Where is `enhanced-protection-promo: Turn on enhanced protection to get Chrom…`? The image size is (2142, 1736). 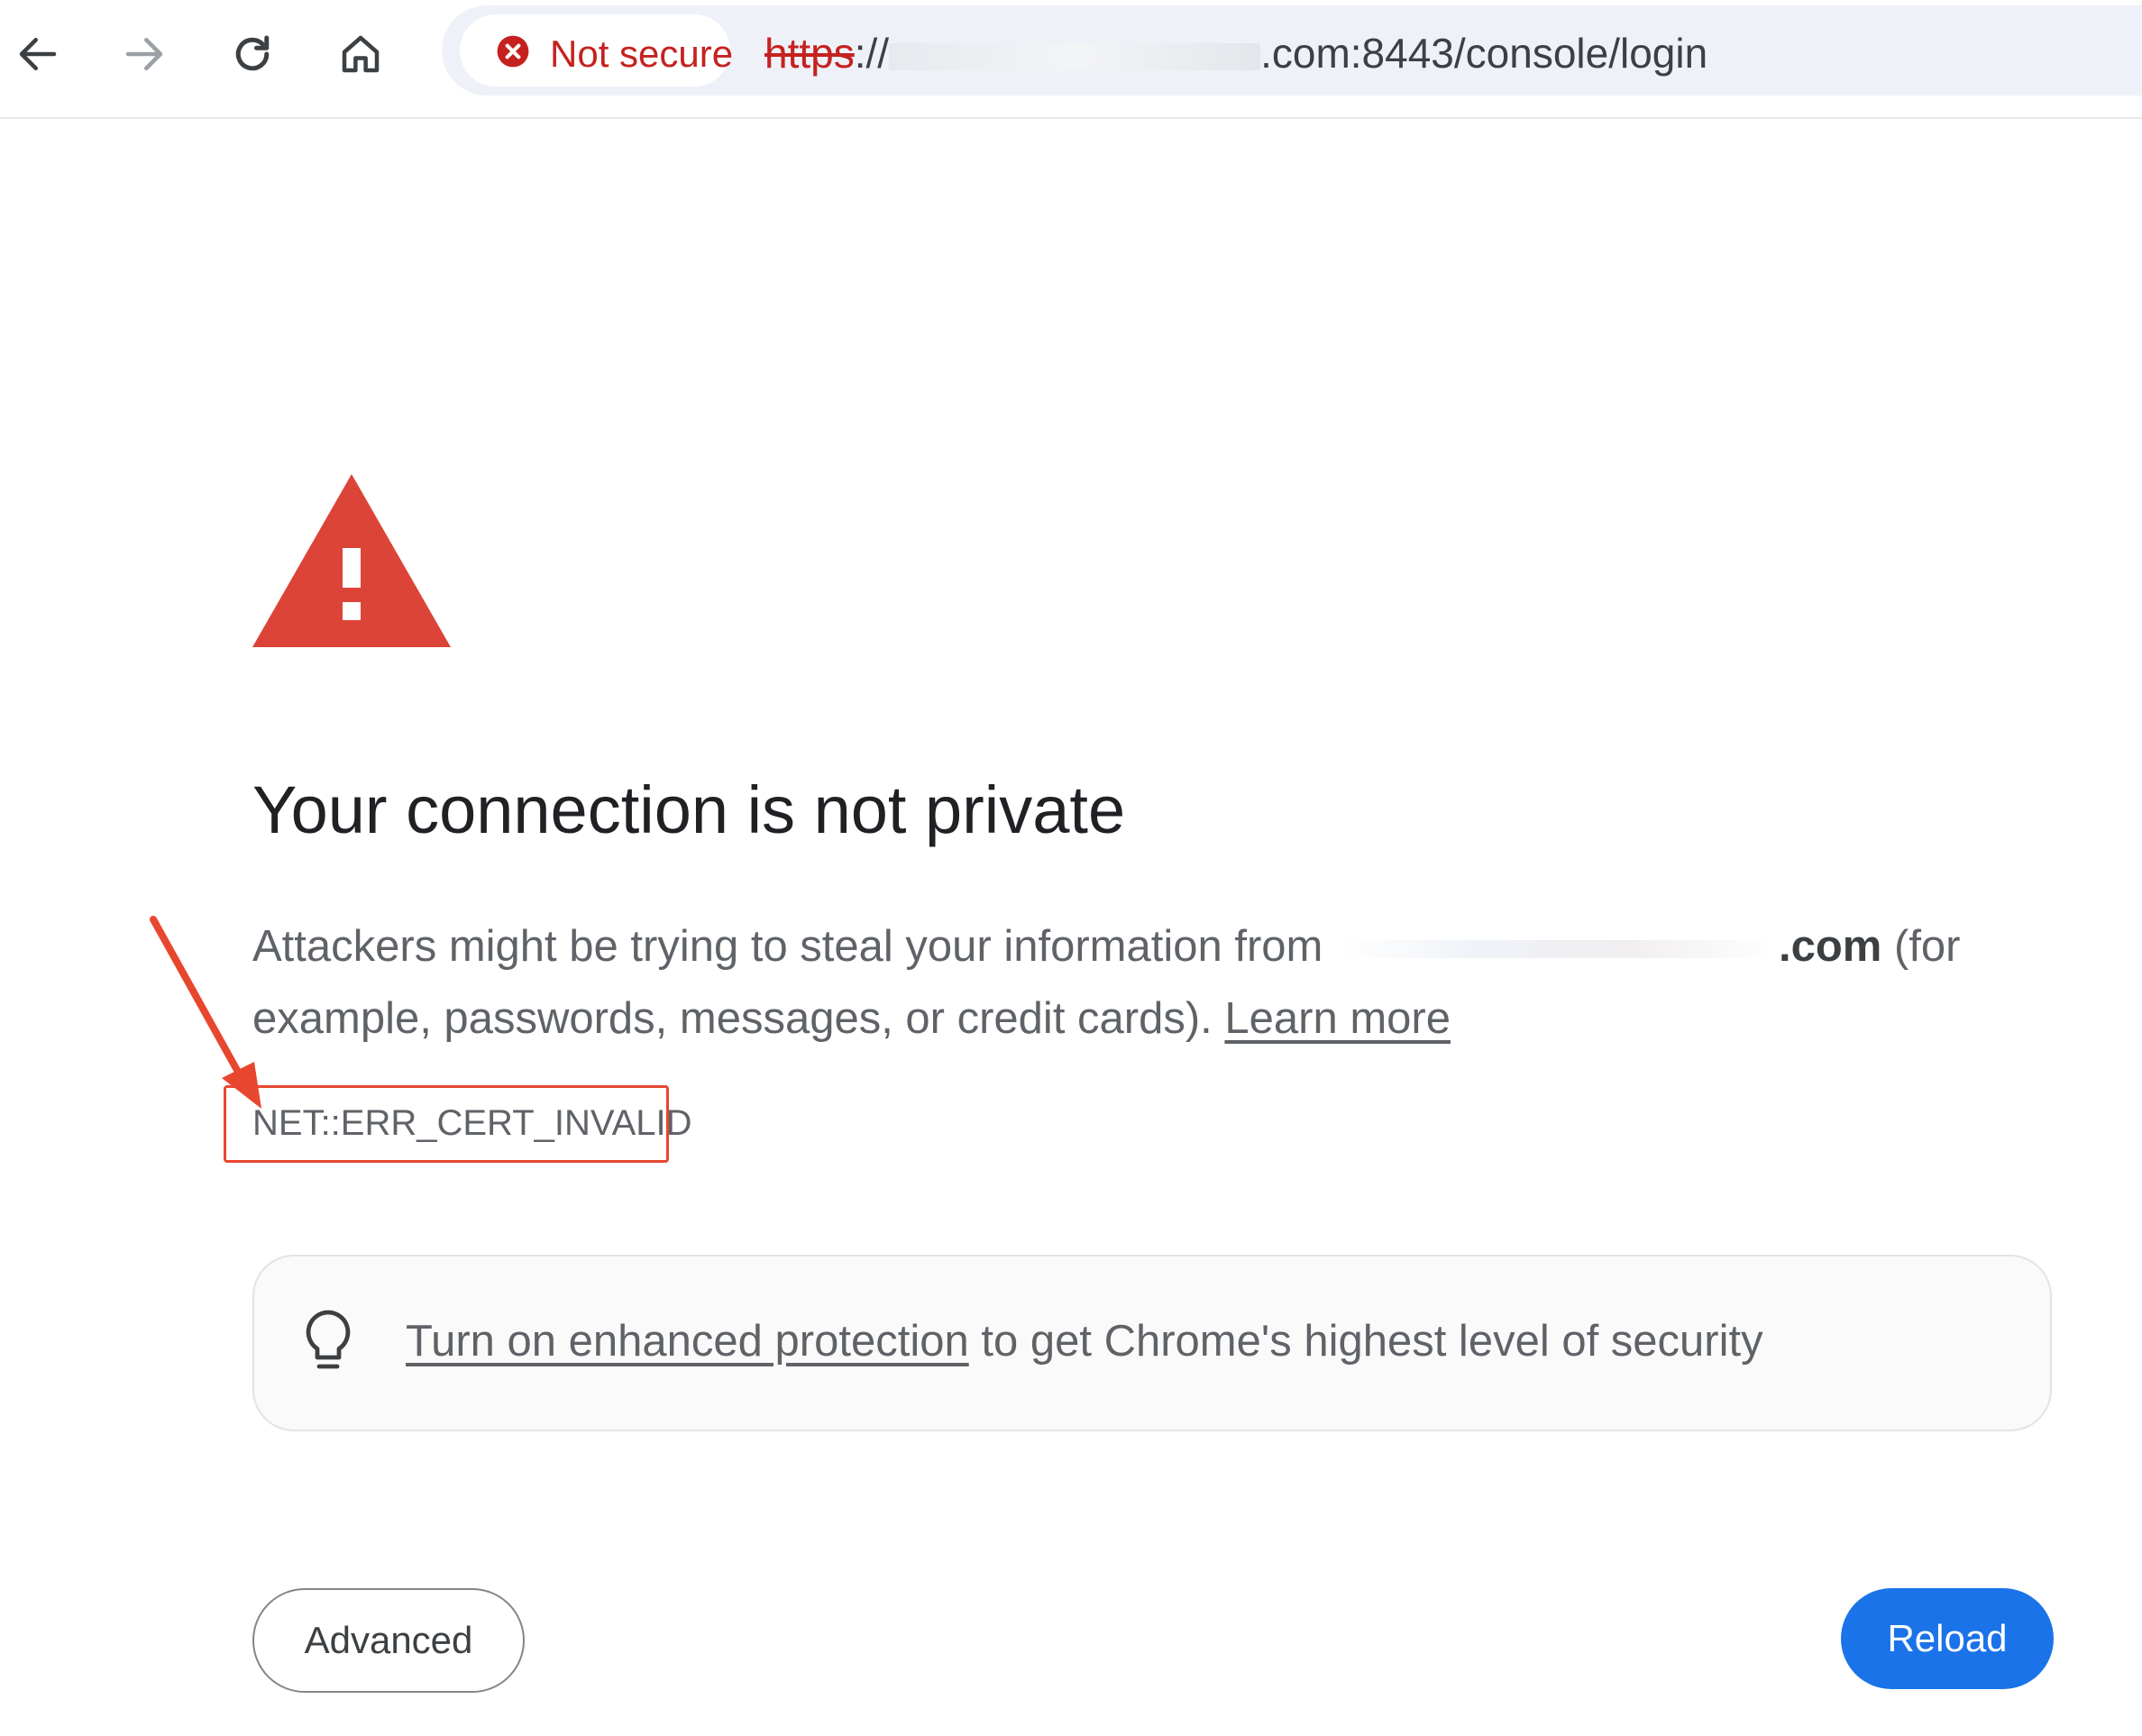
enhanced-protection-promo: Turn on enhanced protection to get Chrom… is located at coordinates (1152, 1343).